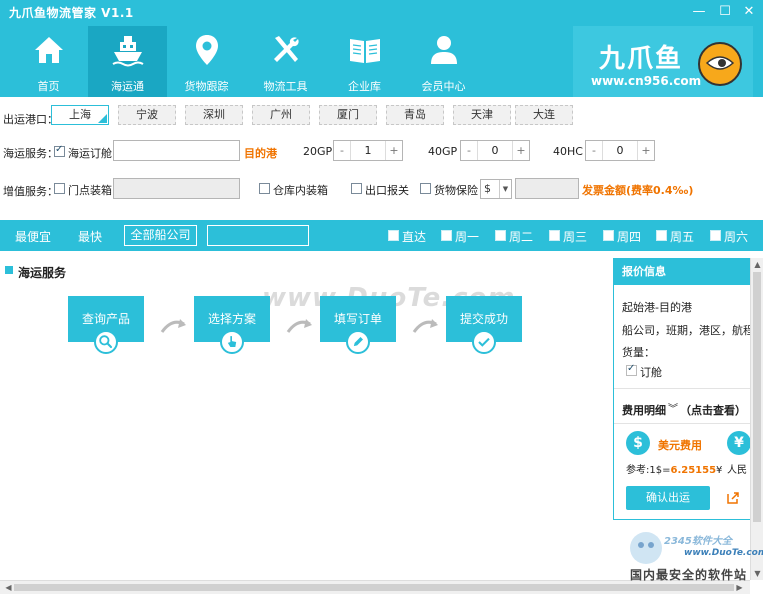 The width and height of the screenshot is (763, 600). What do you see at coordinates (725, 12) in the screenshot?
I see `maximize-button: ☐` at bounding box center [725, 12].